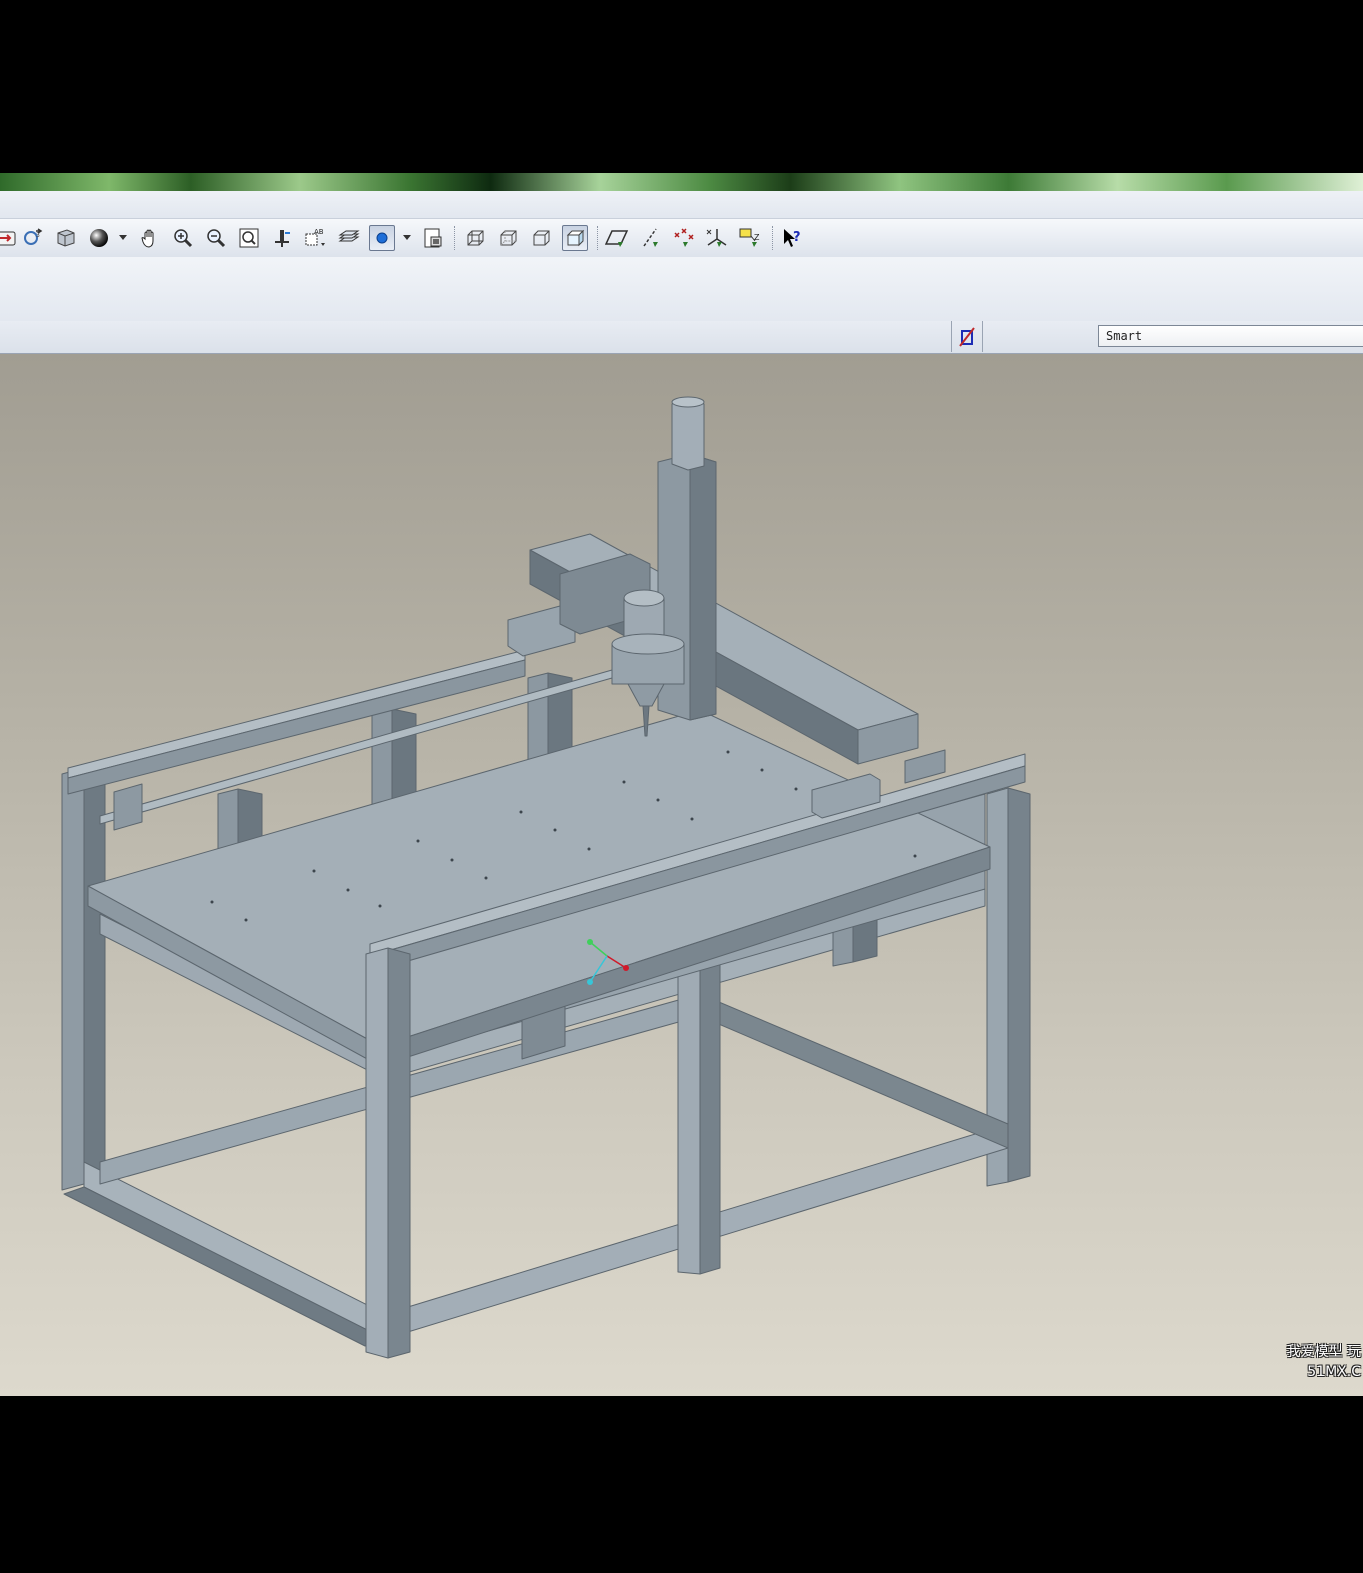 The width and height of the screenshot is (1363, 1573). Describe the element at coordinates (681, 86) in the screenshot. I see `top-black-bar` at that location.